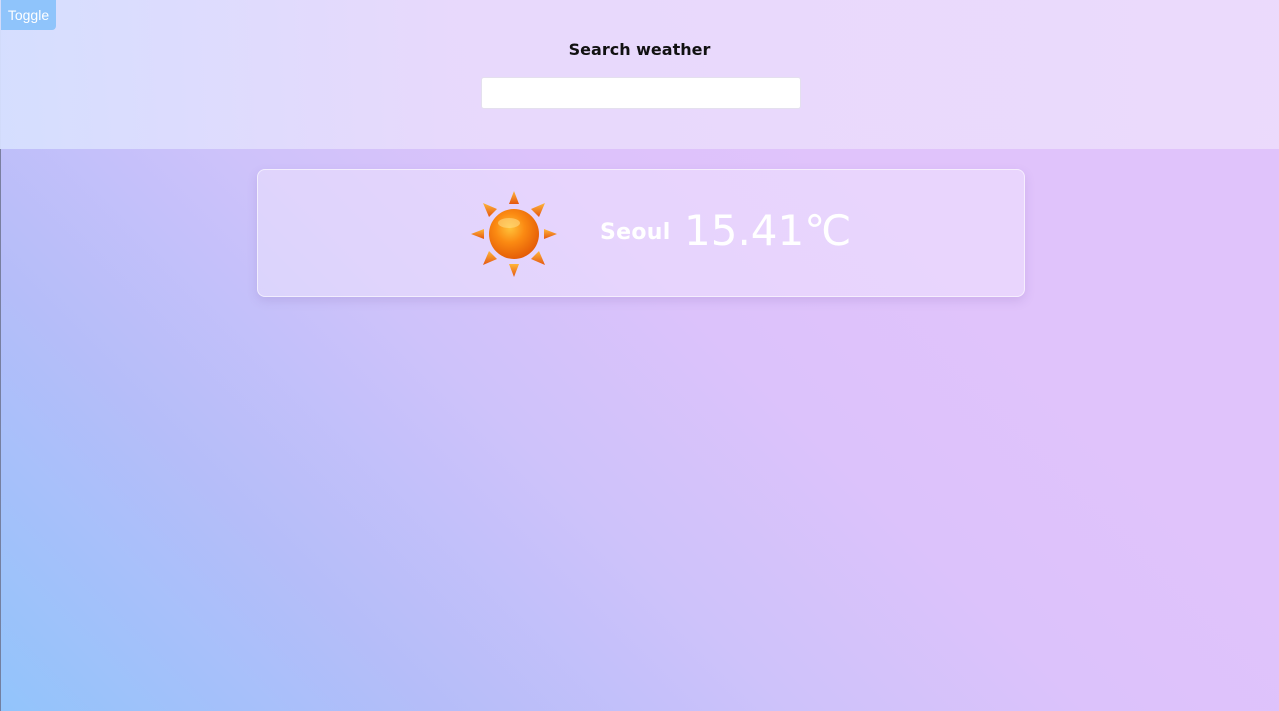 The height and width of the screenshot is (711, 1279). I want to click on toggle-button: Toggle, so click(28, 15).